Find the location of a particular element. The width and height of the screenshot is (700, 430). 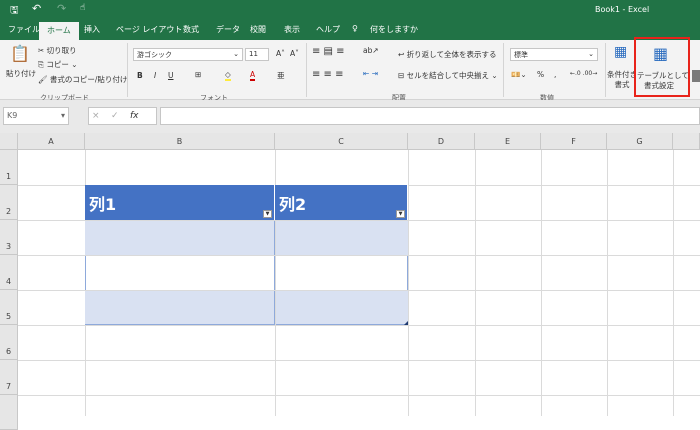

font-color-icon: A is located at coordinates (253, 75).